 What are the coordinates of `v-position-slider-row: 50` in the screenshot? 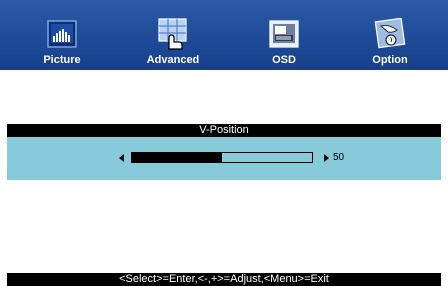 It's located at (224, 158).